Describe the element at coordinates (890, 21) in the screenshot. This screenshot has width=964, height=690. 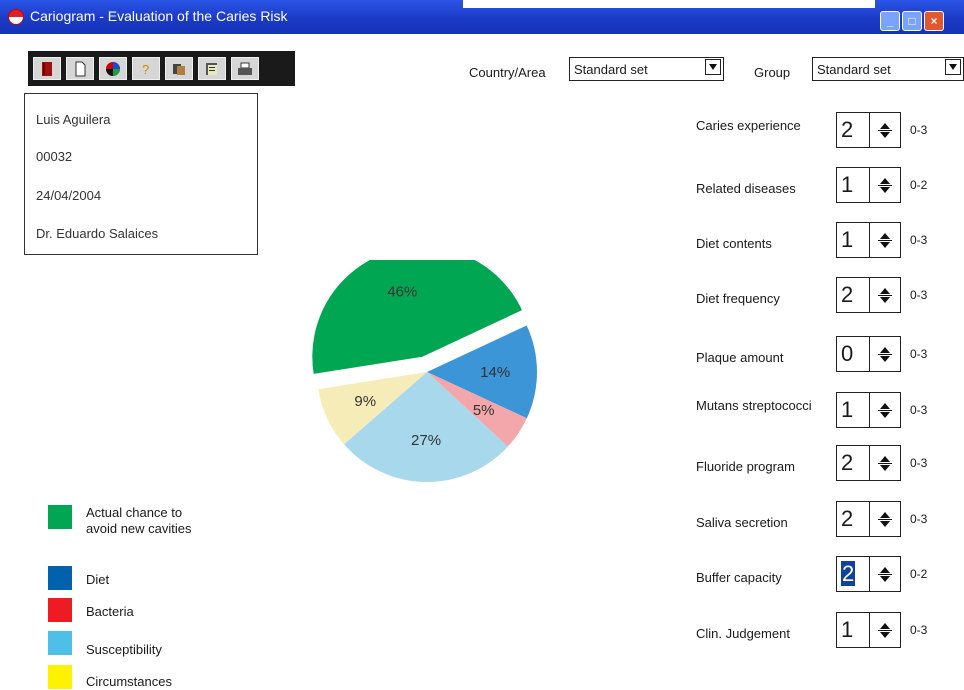
I see `minimize-icon: _` at that location.